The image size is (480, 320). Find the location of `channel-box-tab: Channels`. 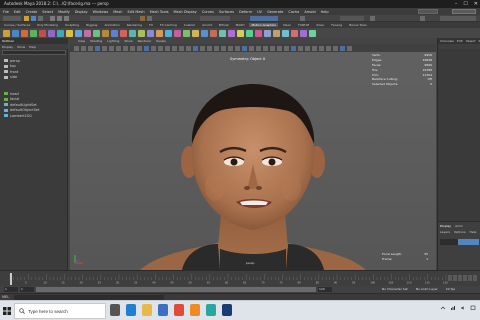

channel-box-tab: Channels is located at coordinates (447, 41).